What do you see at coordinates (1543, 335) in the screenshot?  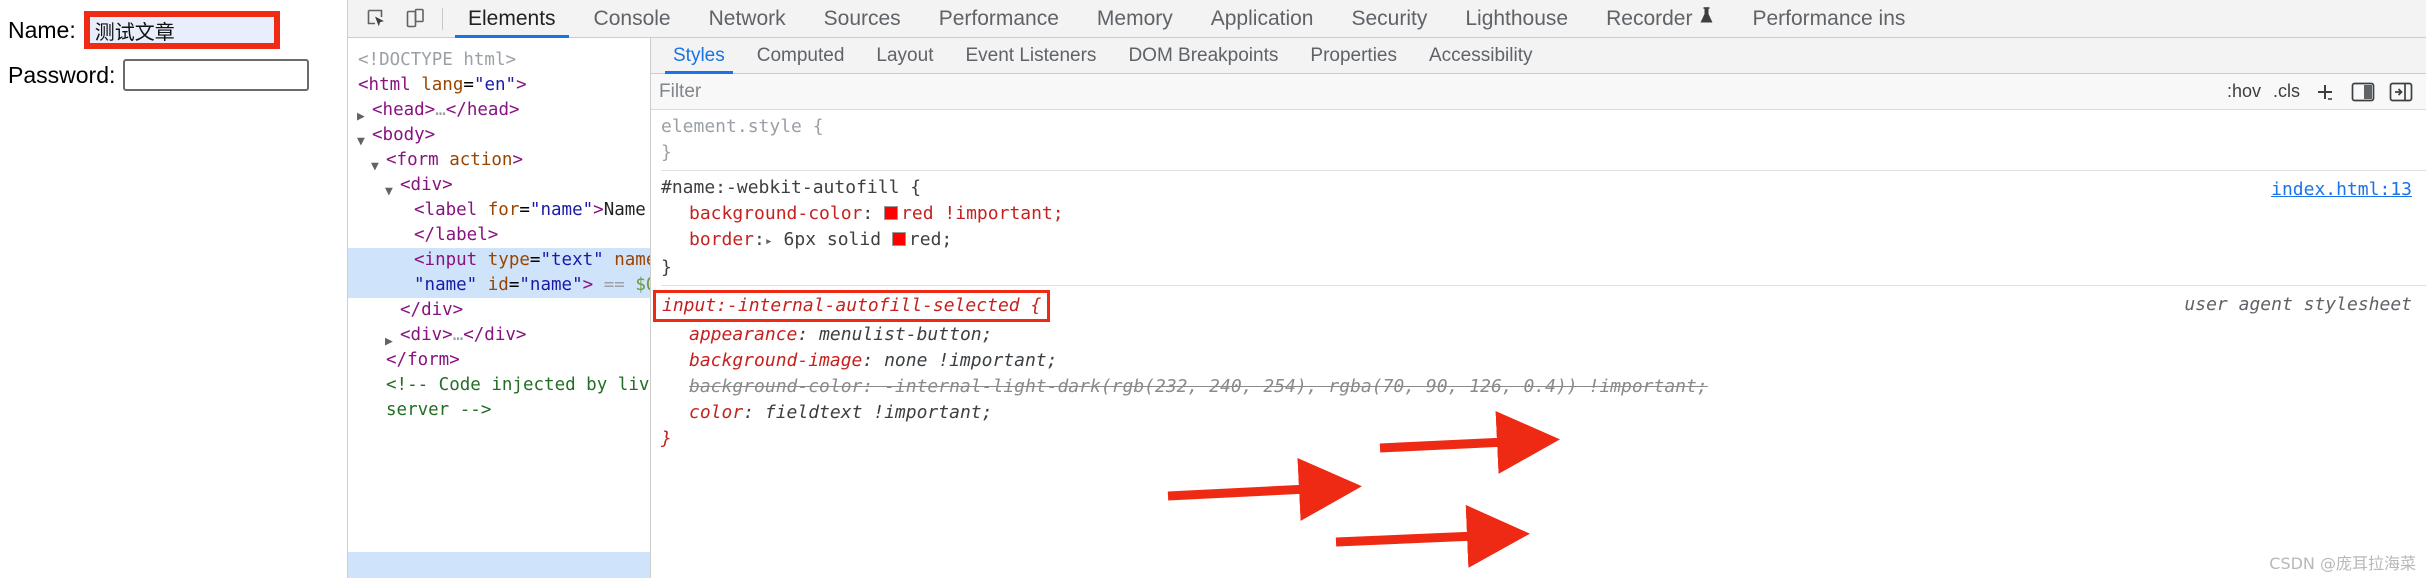 I see `declaration-appearance: appearance: menulist-button;` at bounding box center [1543, 335].